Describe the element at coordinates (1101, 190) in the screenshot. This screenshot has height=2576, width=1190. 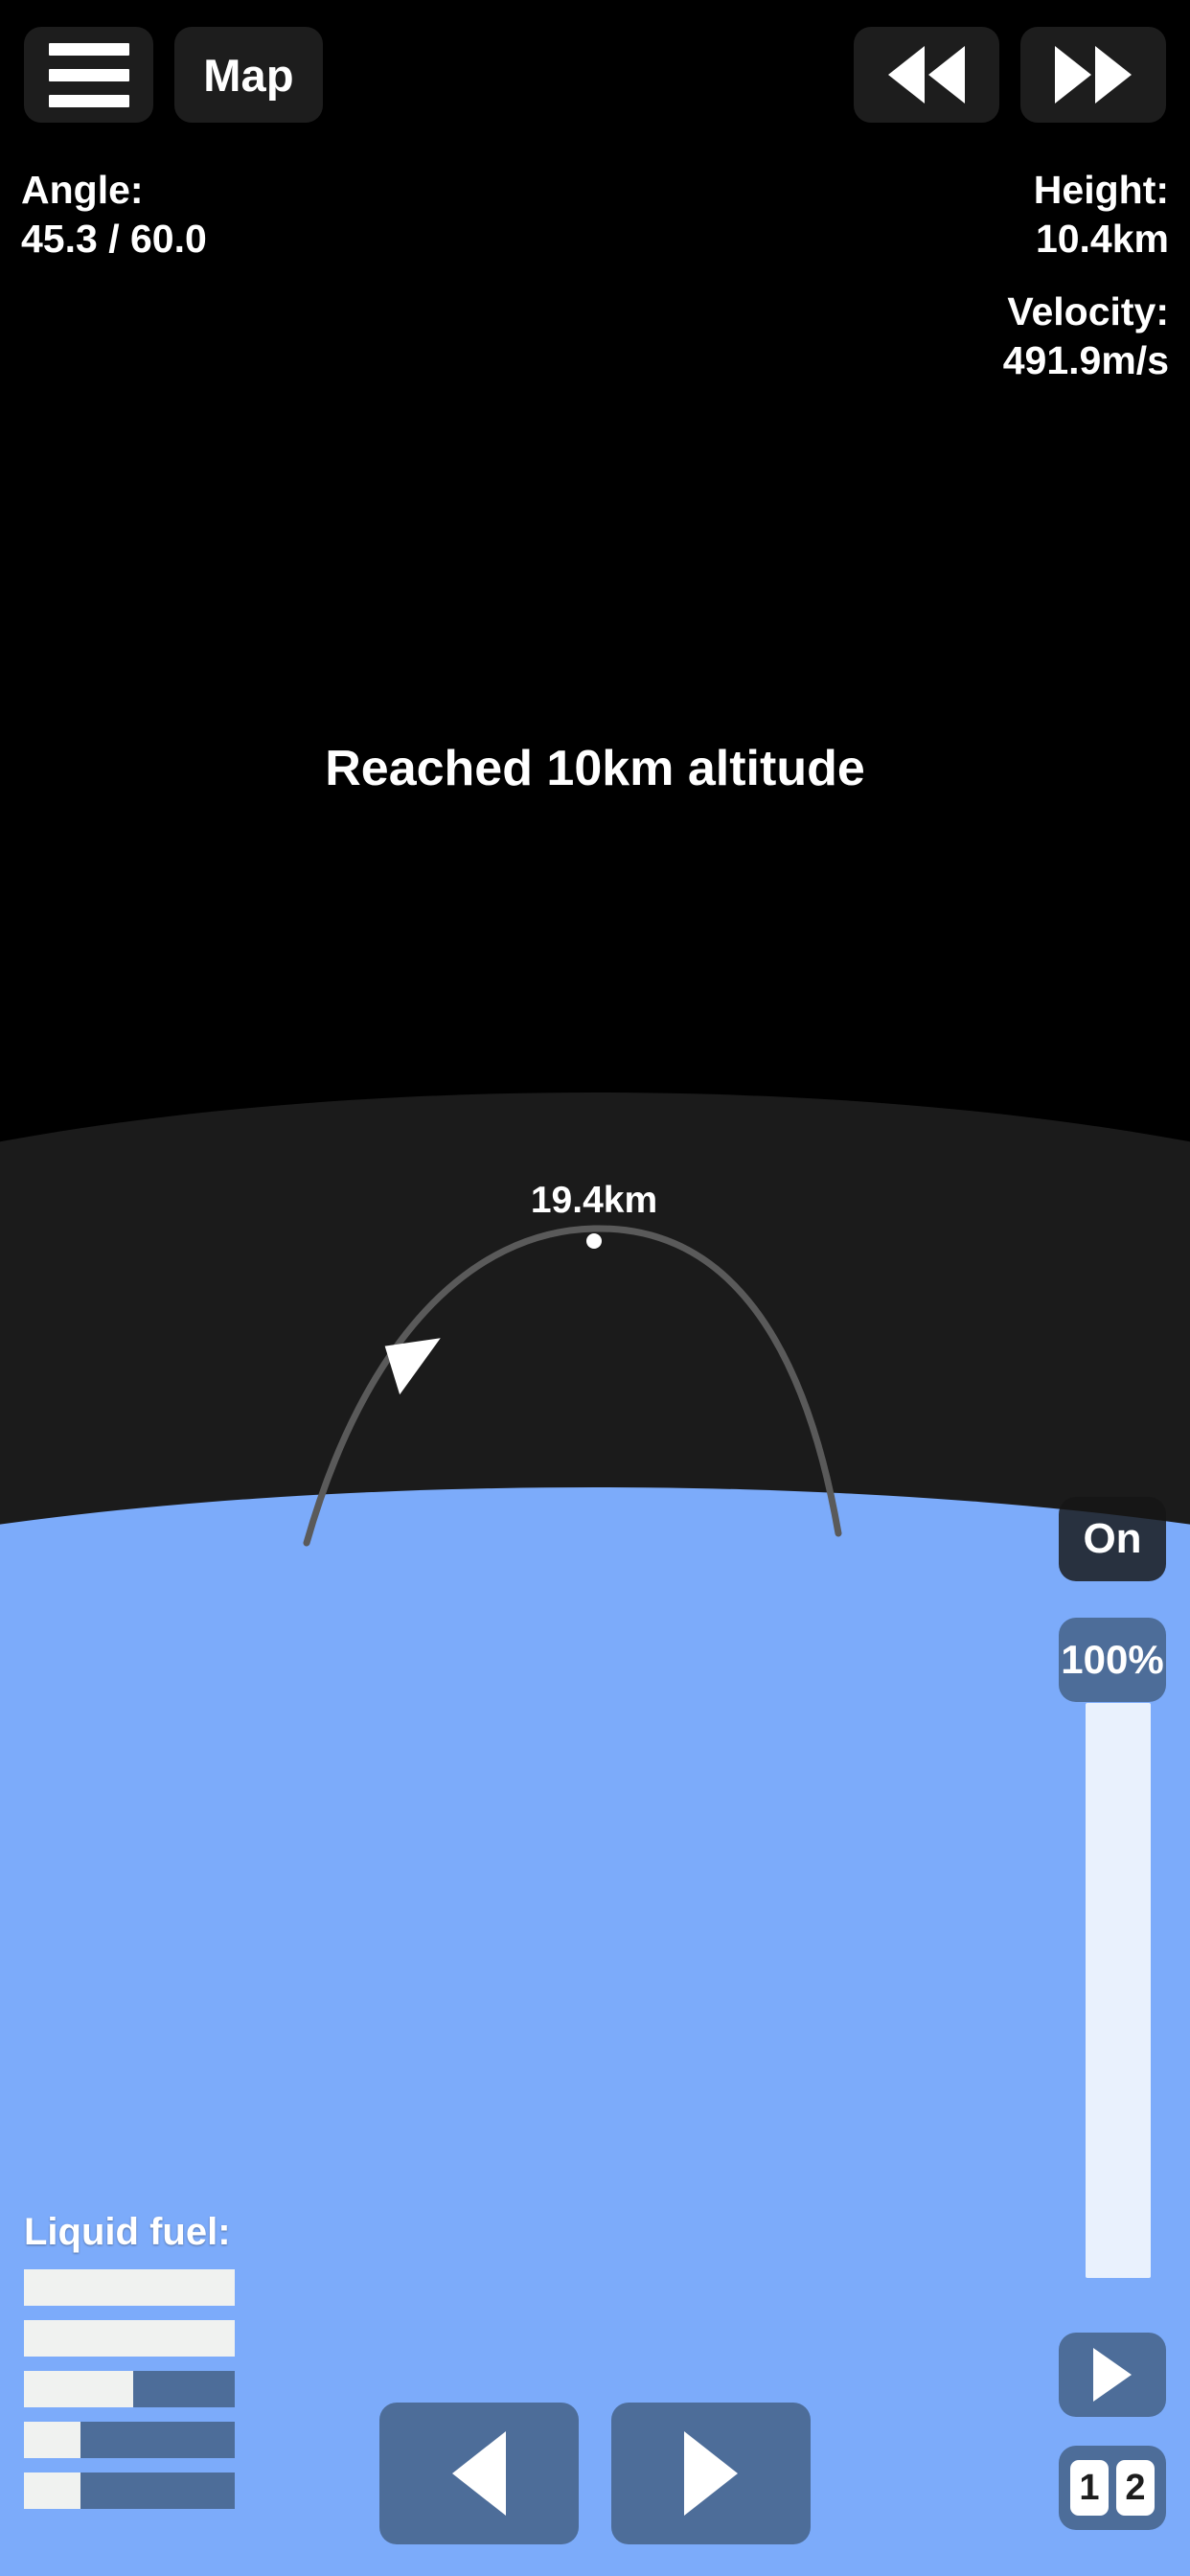
I see `height-label: Height:` at that location.